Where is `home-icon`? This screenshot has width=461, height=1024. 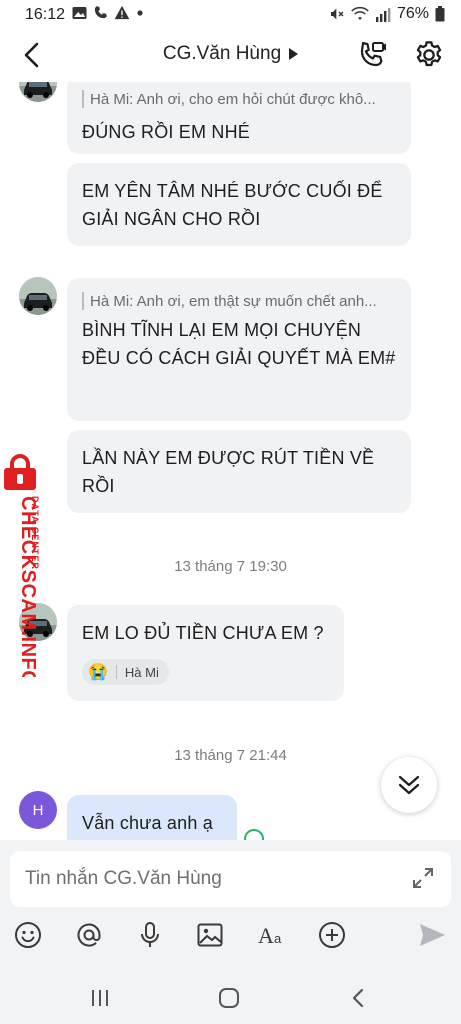 home-icon is located at coordinates (229, 998).